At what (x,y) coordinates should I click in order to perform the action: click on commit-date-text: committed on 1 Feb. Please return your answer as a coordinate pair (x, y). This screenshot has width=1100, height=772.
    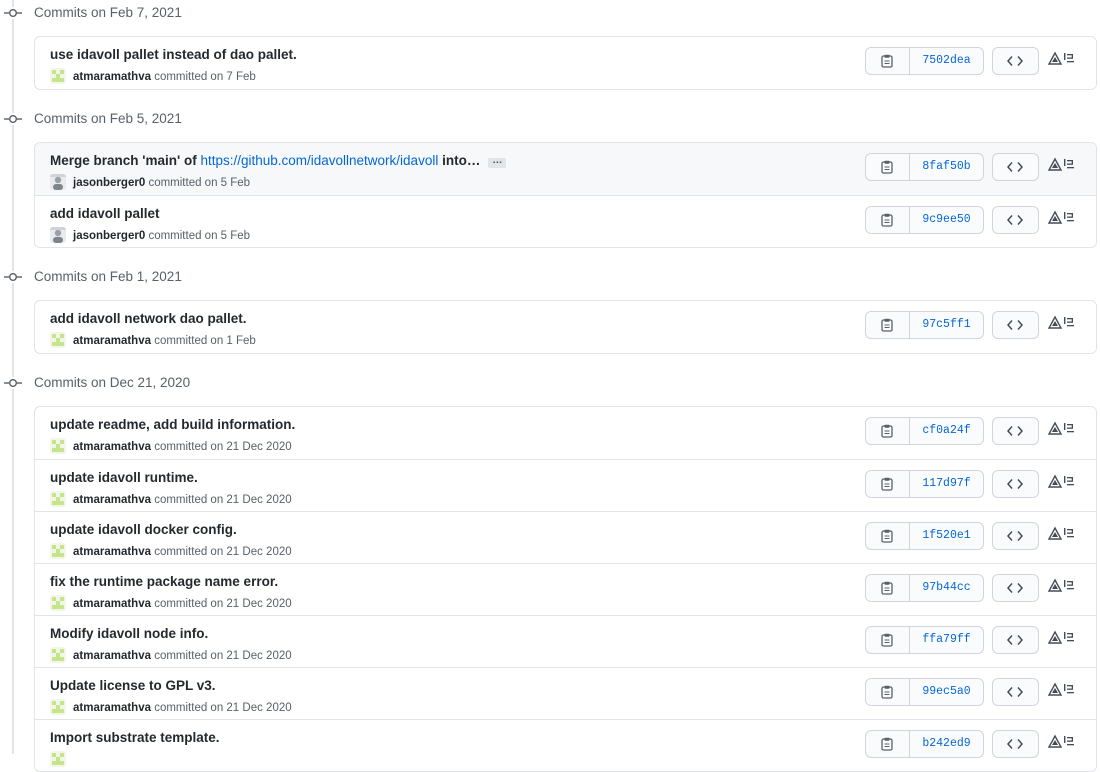
    Looking at the image, I should click on (205, 341).